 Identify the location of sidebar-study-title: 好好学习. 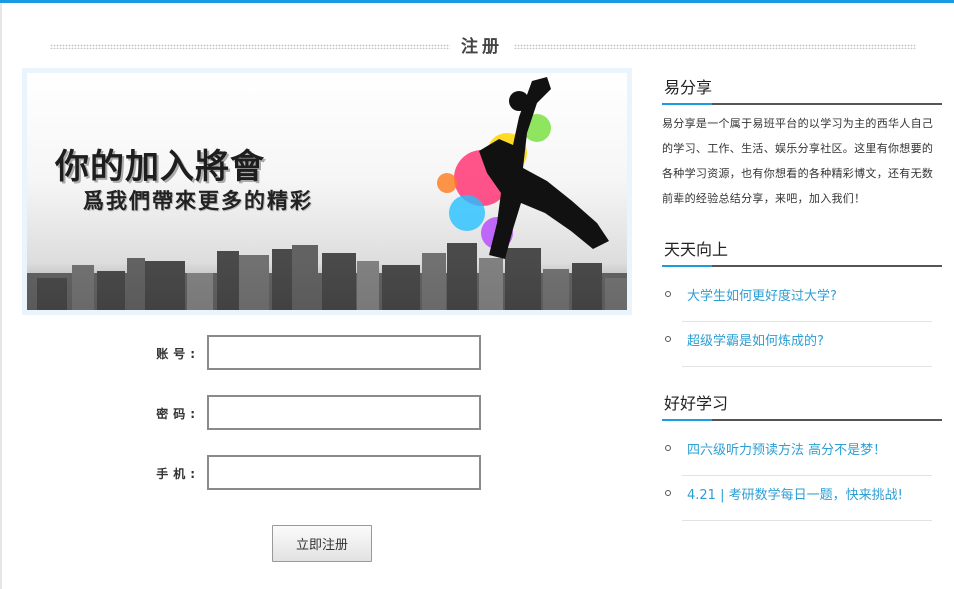
(696, 403).